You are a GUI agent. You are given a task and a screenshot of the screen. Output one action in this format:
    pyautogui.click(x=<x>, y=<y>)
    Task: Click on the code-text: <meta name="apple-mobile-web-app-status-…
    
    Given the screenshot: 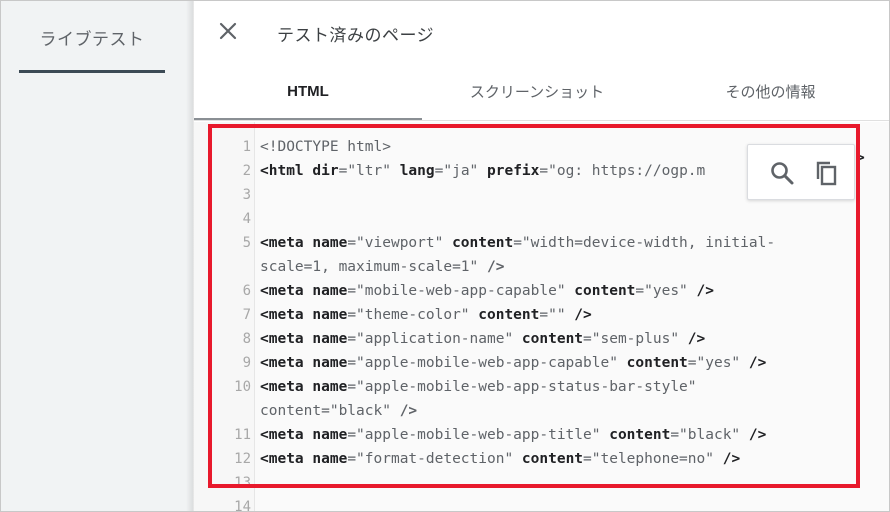 What is the action you would take?
    pyautogui.click(x=478, y=387)
    